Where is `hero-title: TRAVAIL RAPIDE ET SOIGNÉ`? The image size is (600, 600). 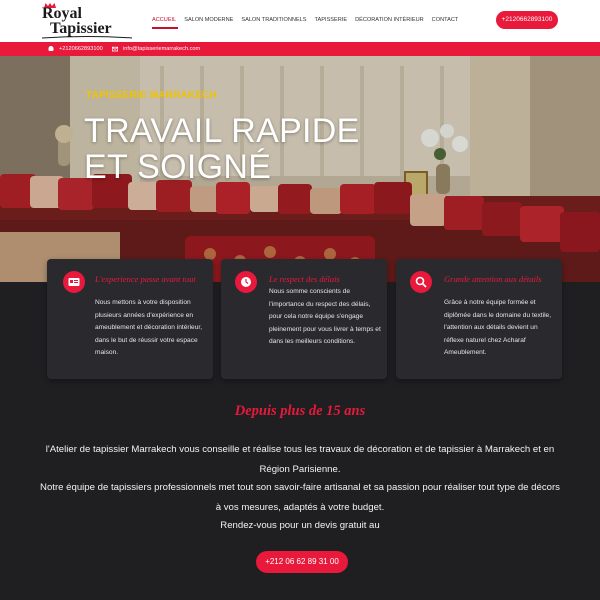 hero-title: TRAVAIL RAPIDE ET SOIGNÉ is located at coordinates (222, 149).